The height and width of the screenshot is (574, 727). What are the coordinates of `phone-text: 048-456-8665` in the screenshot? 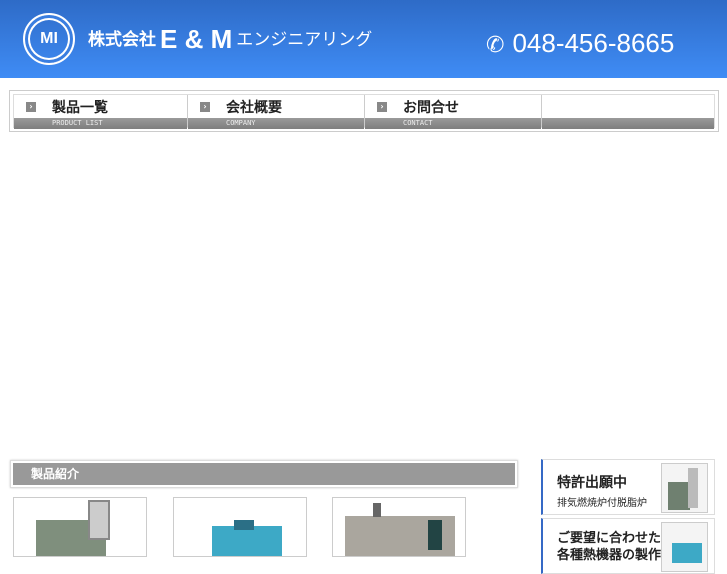 It's located at (593, 43).